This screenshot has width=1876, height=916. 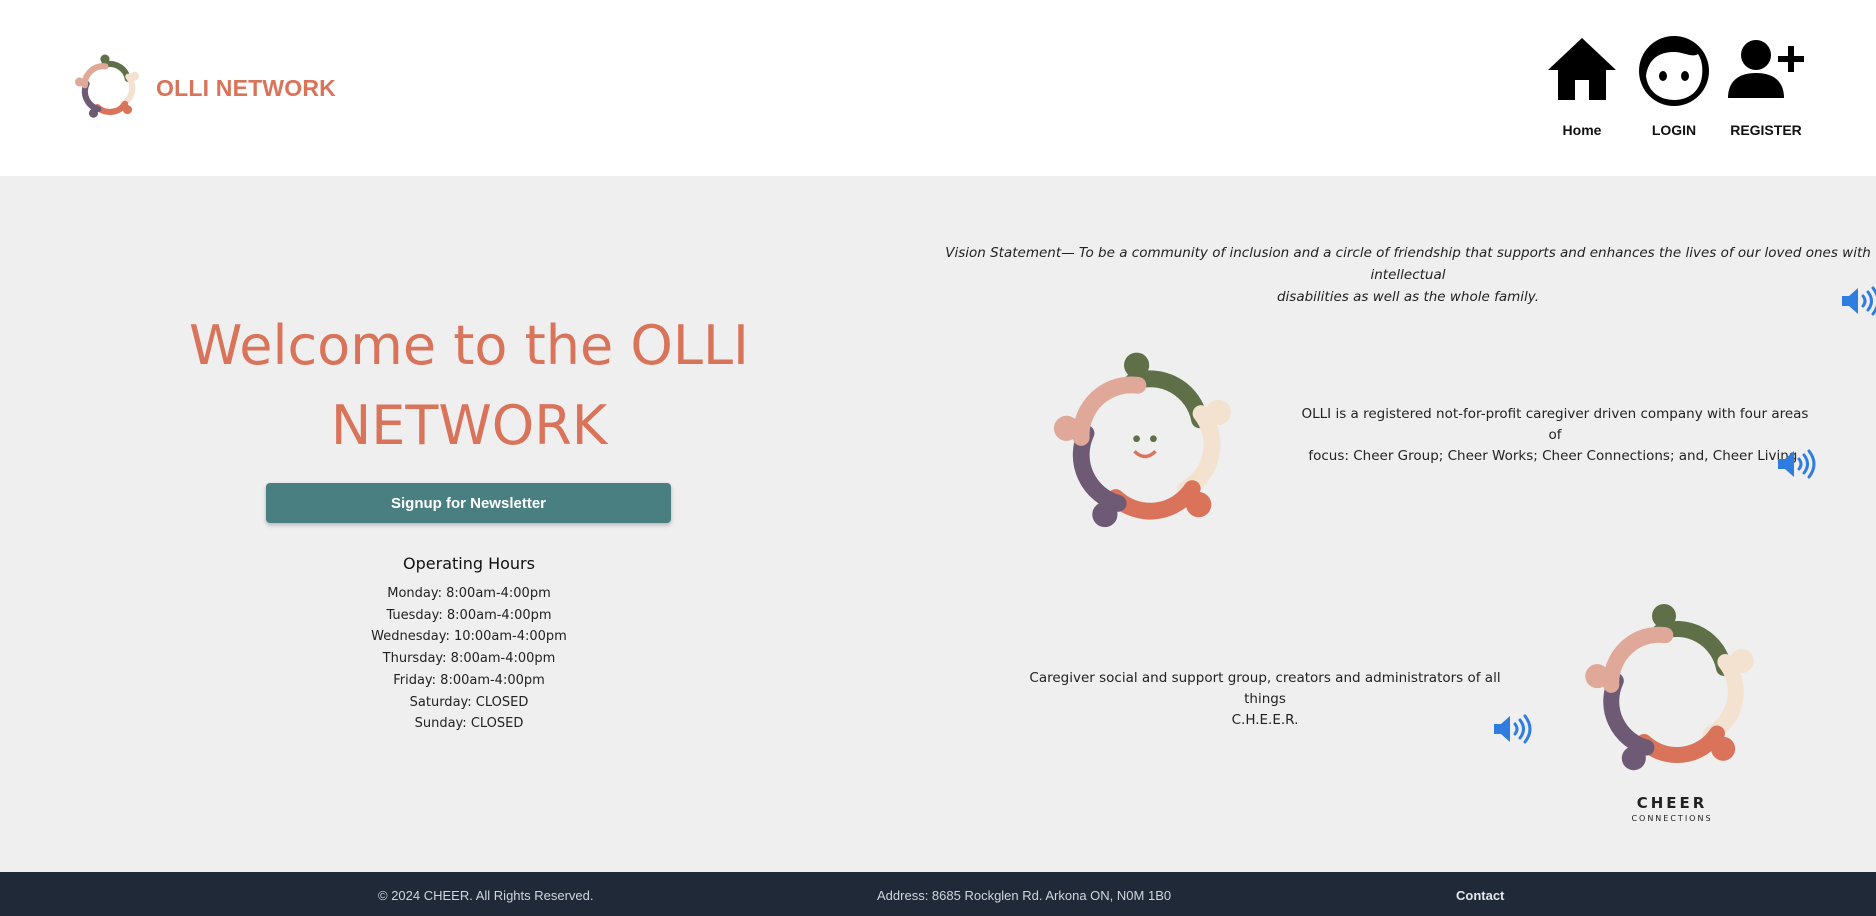 I want to click on cheer-connections-logo: CHEER CONNECTIONS, so click(x=1672, y=712).